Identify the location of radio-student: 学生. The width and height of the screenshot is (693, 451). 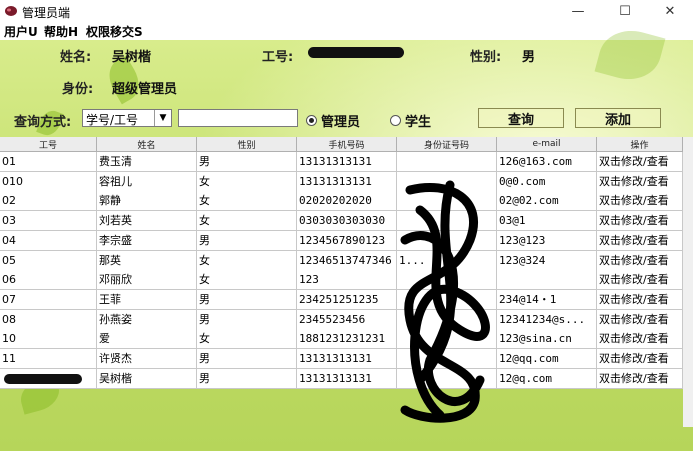
(410, 120).